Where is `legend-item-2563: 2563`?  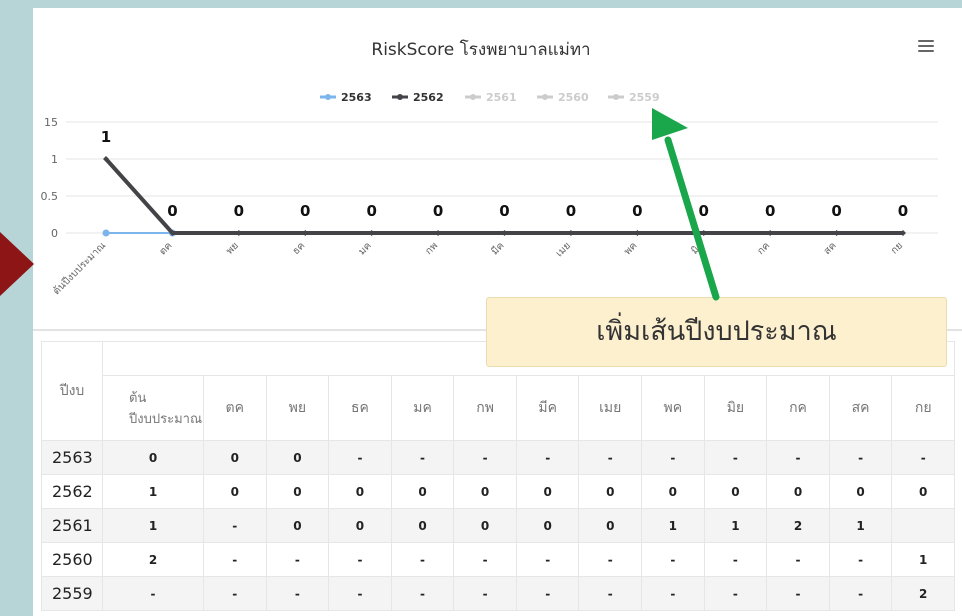 legend-item-2563: 2563 is located at coordinates (346, 97).